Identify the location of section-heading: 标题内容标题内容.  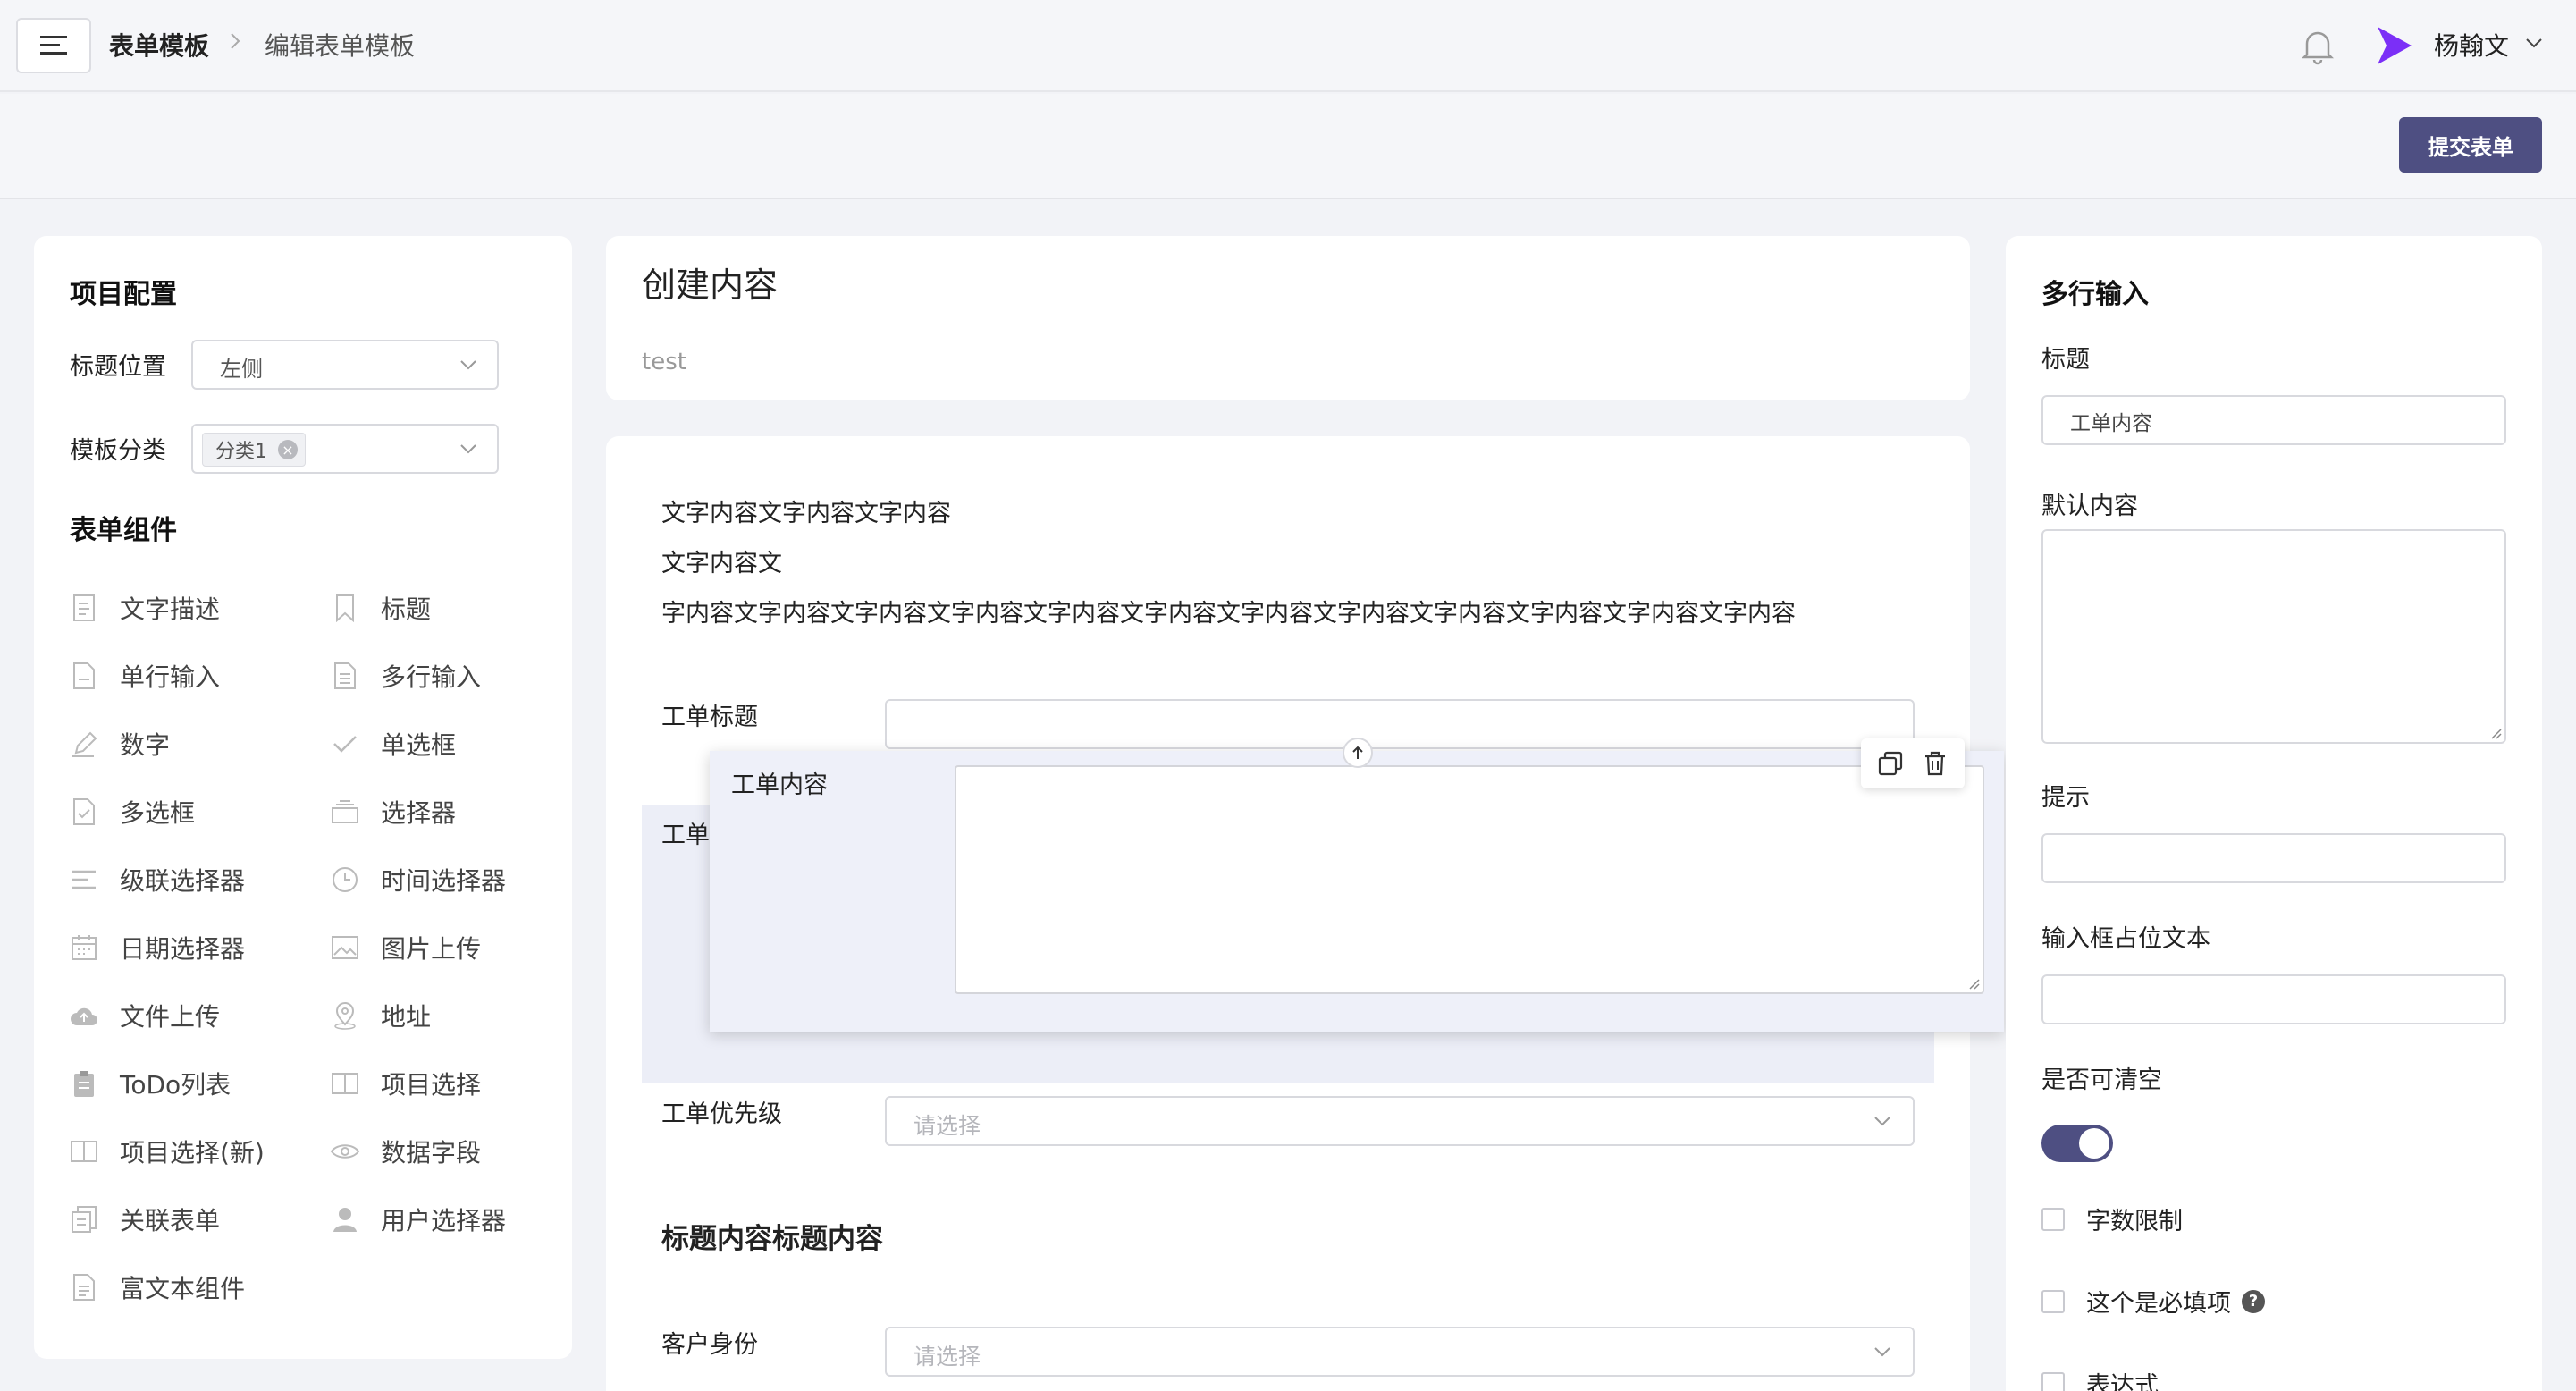
(772, 1239).